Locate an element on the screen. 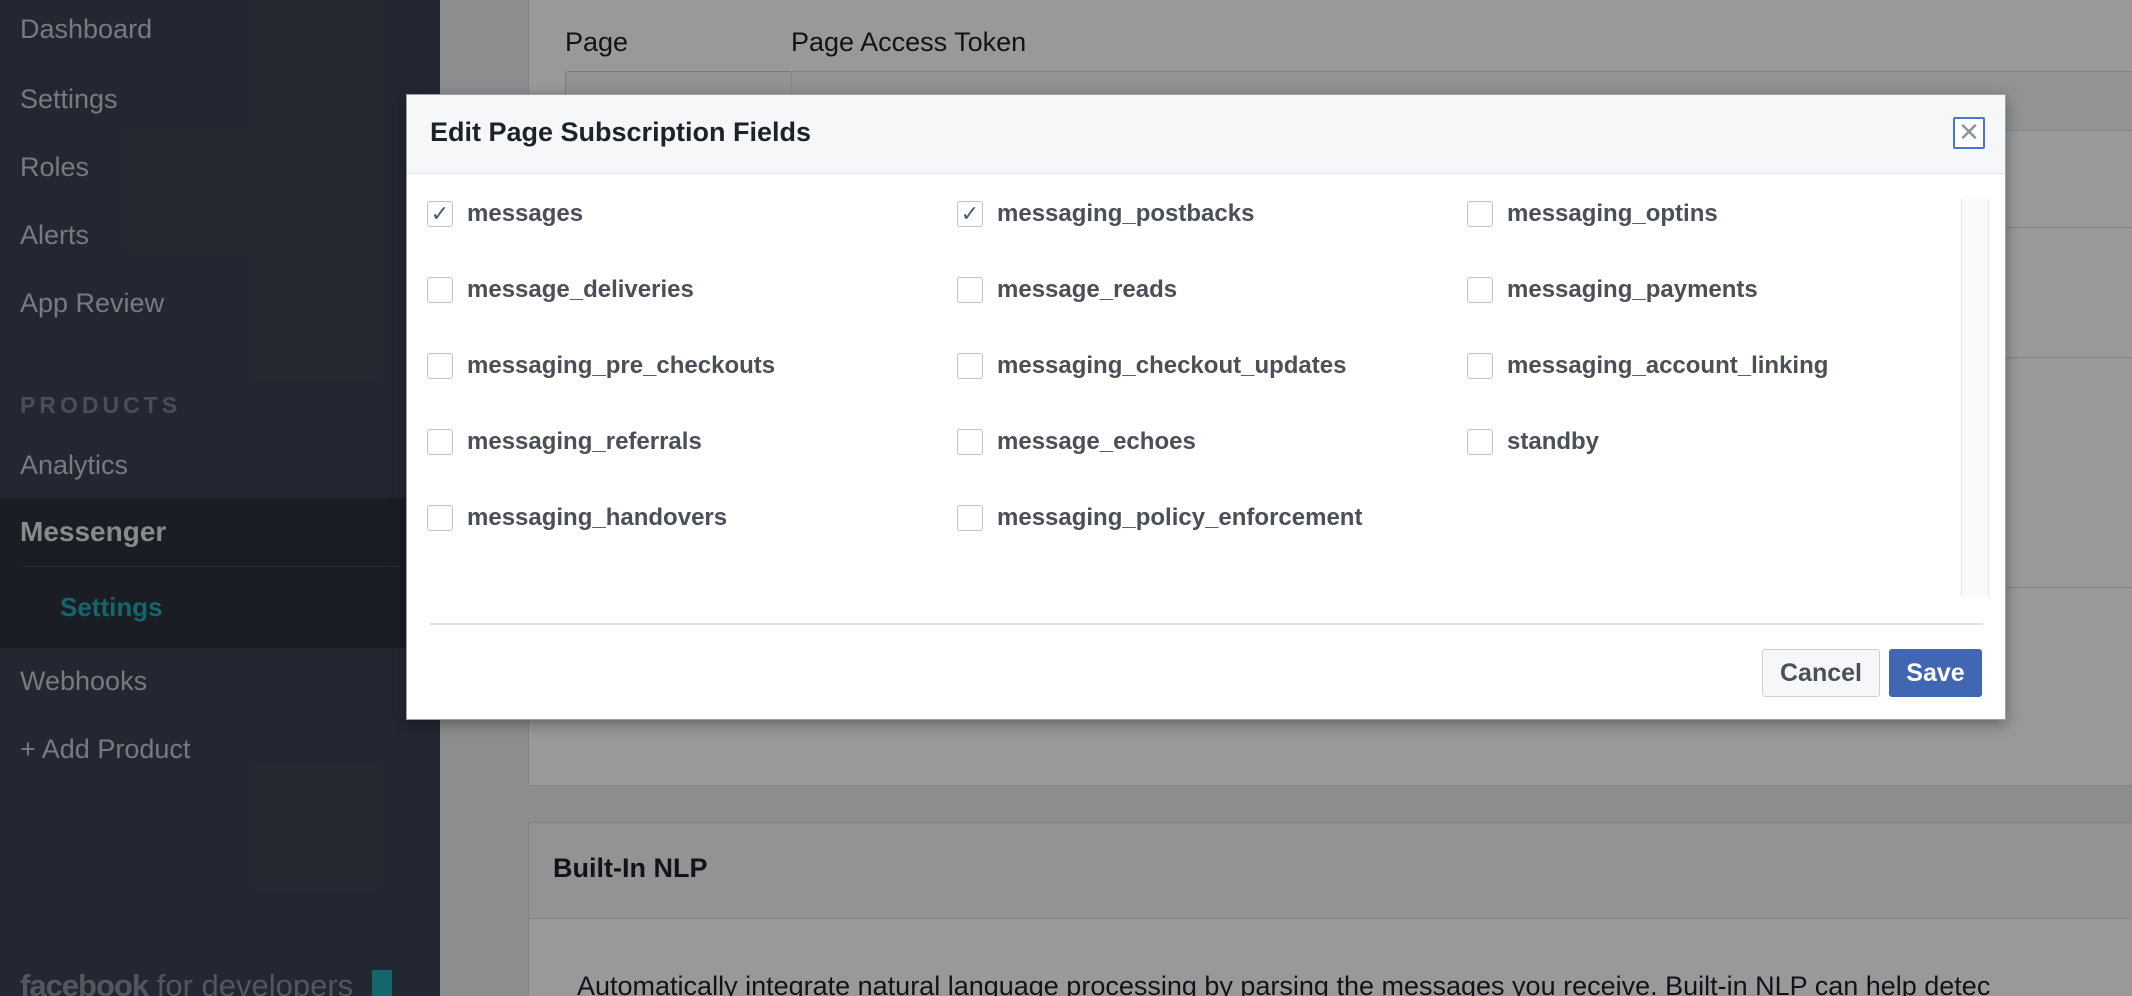 The height and width of the screenshot is (996, 2132). cancel-button: Cancel is located at coordinates (1821, 673).